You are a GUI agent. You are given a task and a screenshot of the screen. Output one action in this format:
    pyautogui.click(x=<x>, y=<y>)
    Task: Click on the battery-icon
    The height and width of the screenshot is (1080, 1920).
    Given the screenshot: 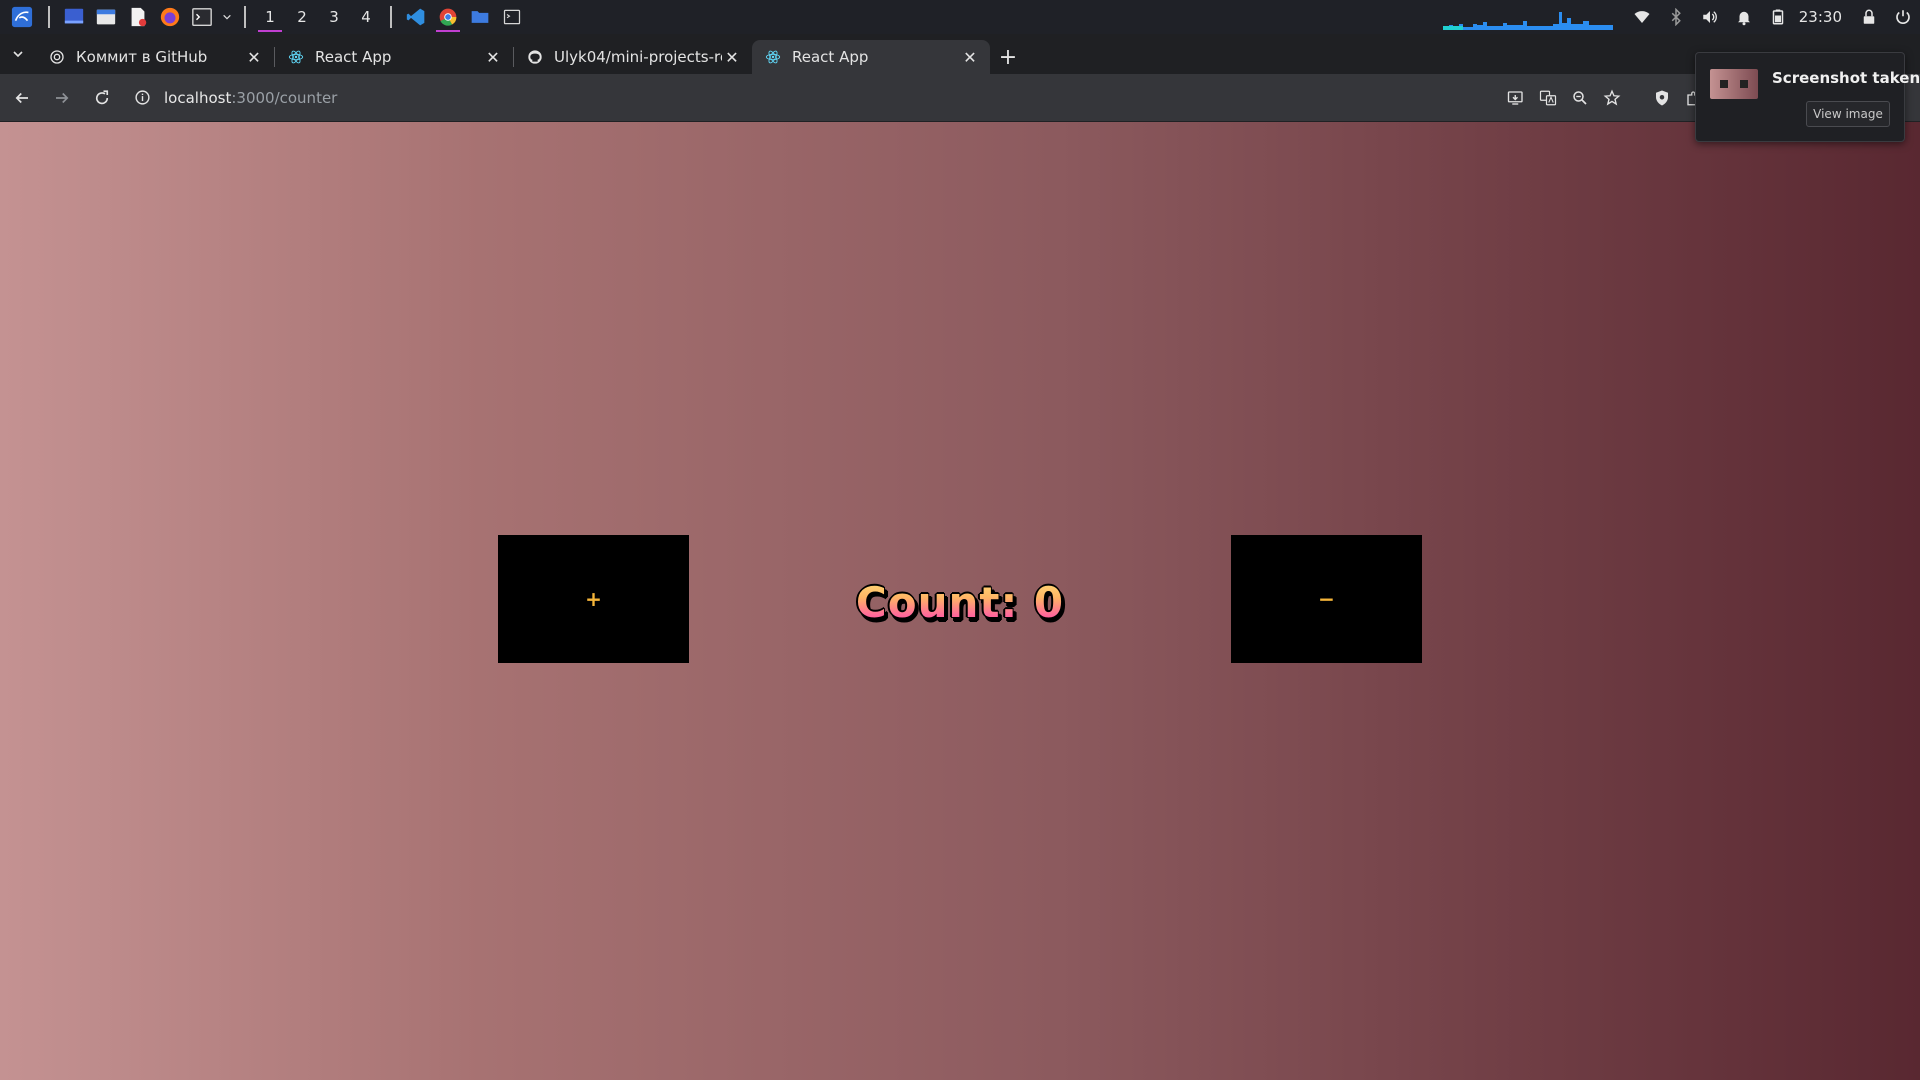 What is the action you would take?
    pyautogui.click(x=1778, y=17)
    